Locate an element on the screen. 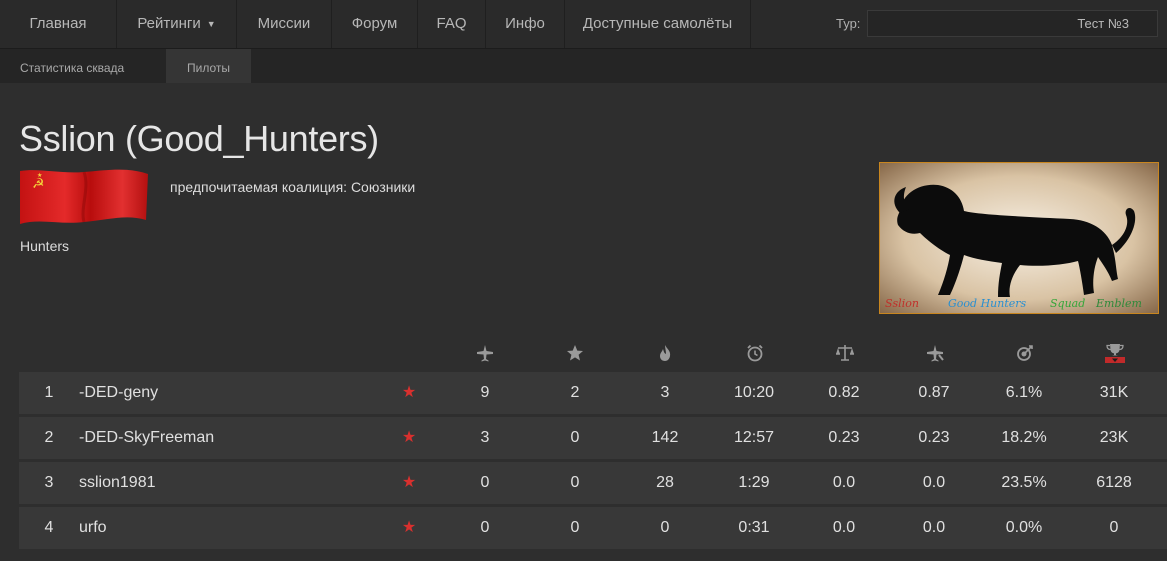 This screenshot has height=561, width=1167. plane-icon is located at coordinates (485, 353).